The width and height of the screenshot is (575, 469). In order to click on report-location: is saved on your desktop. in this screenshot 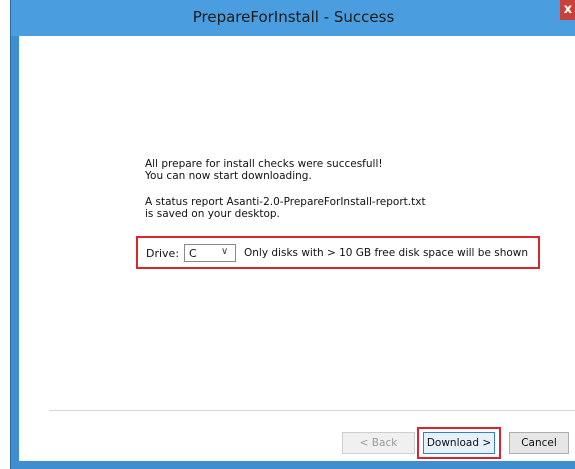, I will do `click(212, 214)`.